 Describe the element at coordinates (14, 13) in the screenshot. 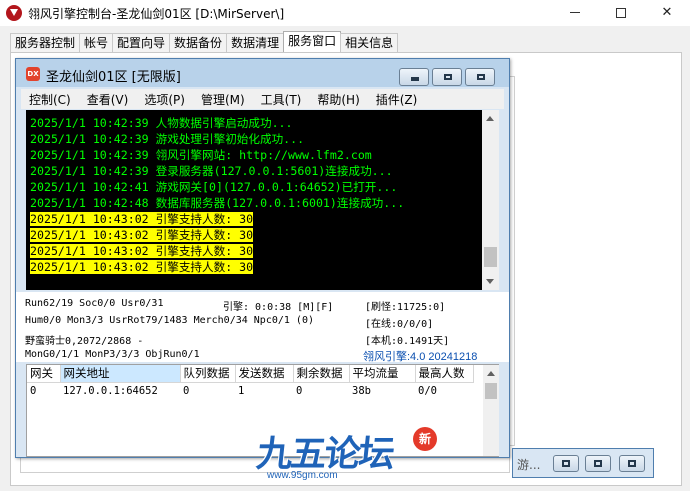

I see `app-logo-icon` at that location.